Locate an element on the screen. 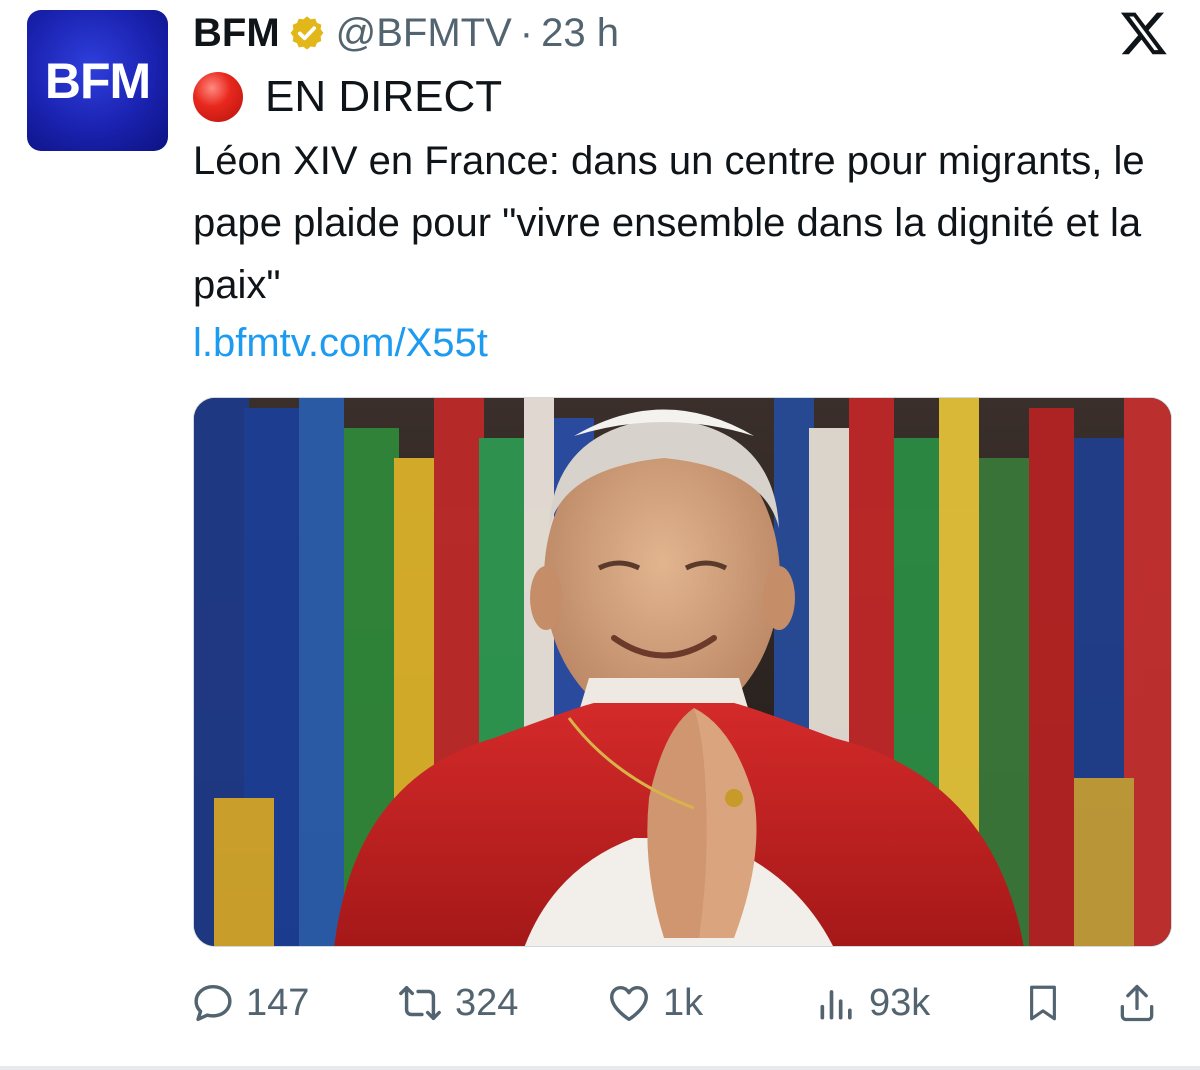 The image size is (1200, 1070). avatar-logo-text: BFM is located at coordinates (97, 80).